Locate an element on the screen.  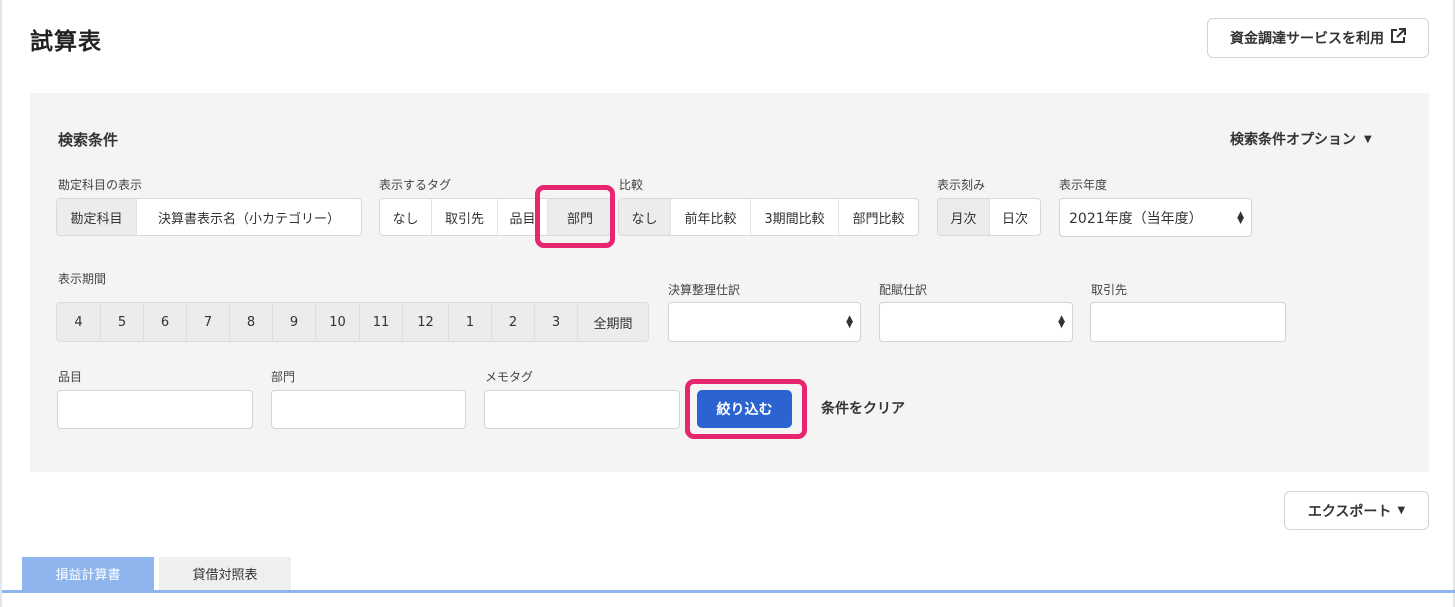
tab-profit-loss: 損益計算書 is located at coordinates (88, 573).